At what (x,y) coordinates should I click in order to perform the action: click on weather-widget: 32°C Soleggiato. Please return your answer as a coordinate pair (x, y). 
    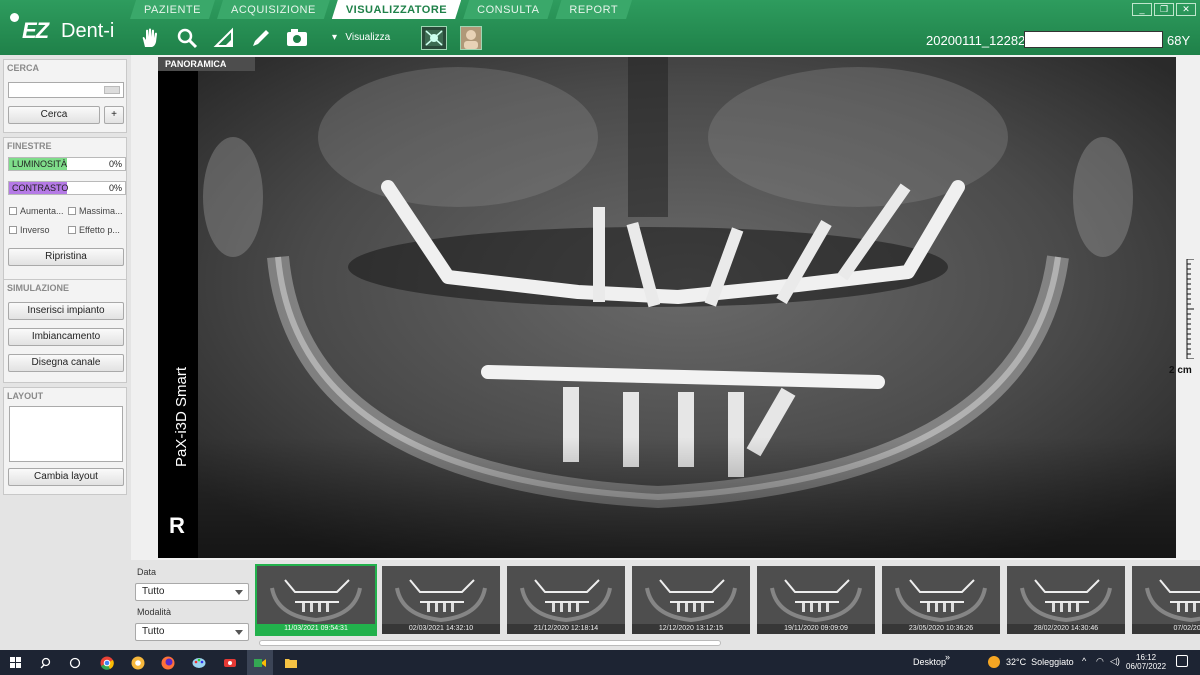
    Looking at the image, I should click on (1040, 662).